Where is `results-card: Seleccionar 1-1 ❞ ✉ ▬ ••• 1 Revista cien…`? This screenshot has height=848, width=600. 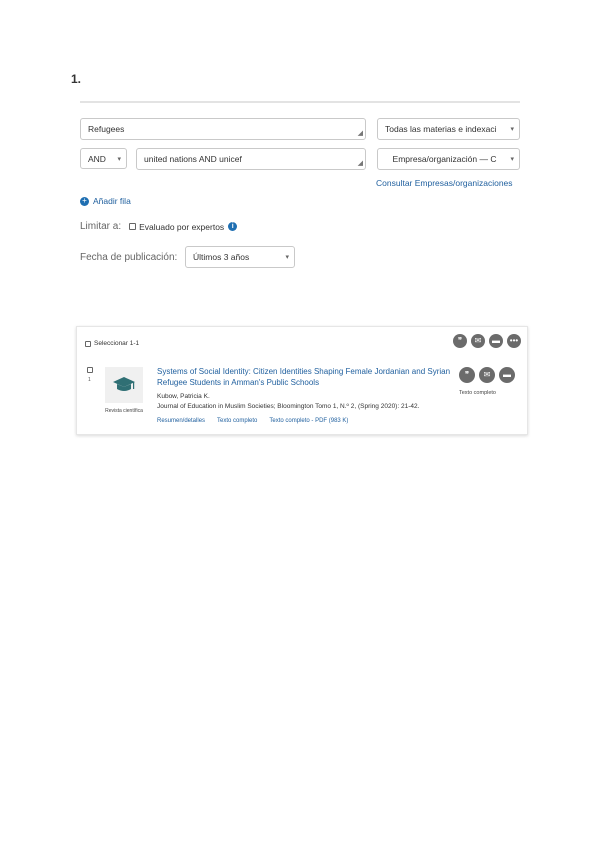
results-card: Seleccionar 1-1 ❞ ✉ ▬ ••• 1 Revista cien… is located at coordinates (302, 380).